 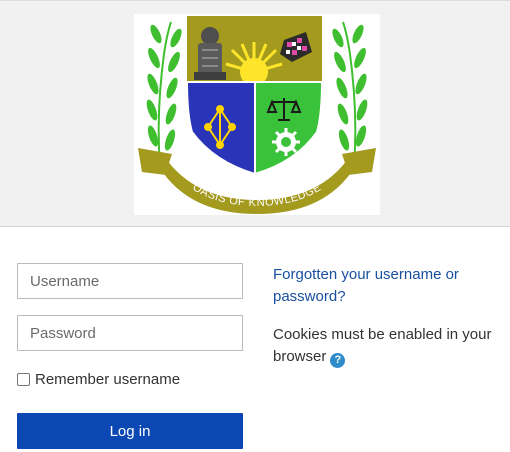 What do you see at coordinates (107, 379) in the screenshot?
I see `remember-username-label: Remember username` at bounding box center [107, 379].